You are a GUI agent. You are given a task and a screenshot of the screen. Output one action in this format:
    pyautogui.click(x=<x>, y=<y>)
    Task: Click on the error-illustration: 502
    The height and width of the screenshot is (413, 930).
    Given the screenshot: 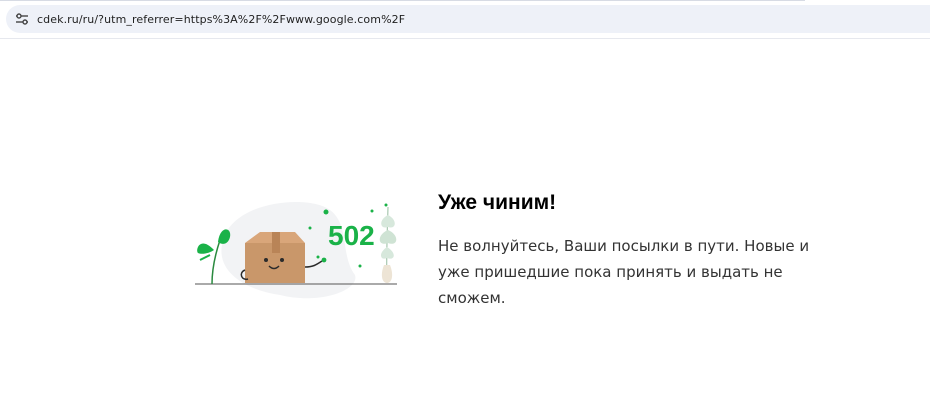 What is the action you would take?
    pyautogui.click(x=297, y=250)
    